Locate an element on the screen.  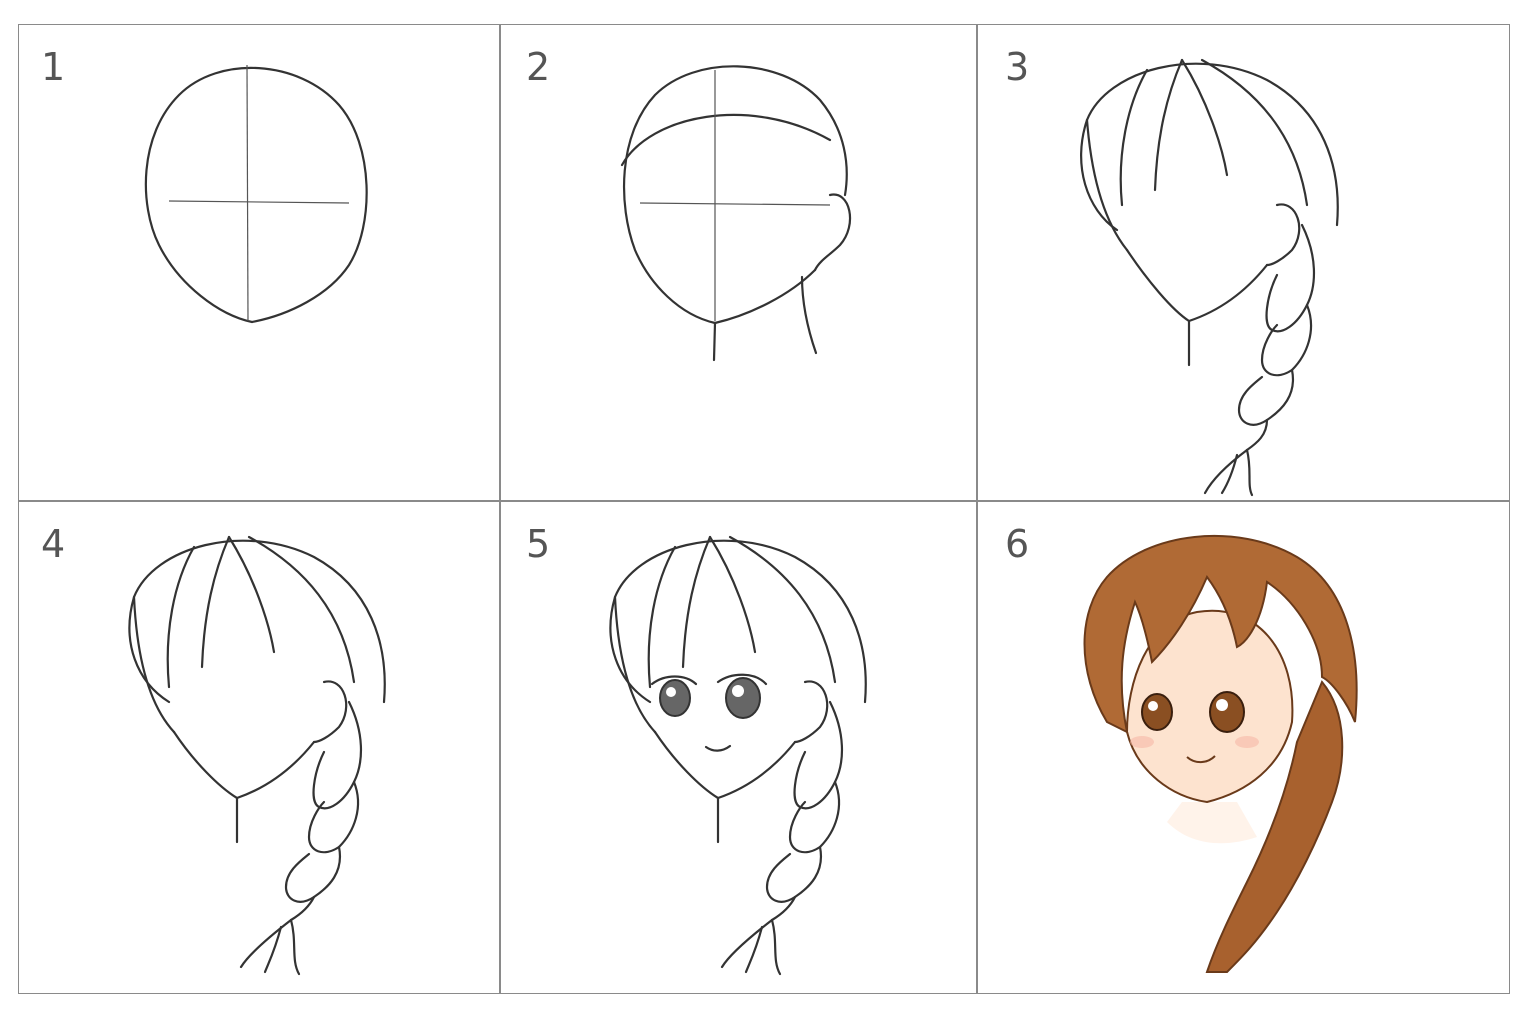
hair-detail-sketch is located at coordinates (257, 755).